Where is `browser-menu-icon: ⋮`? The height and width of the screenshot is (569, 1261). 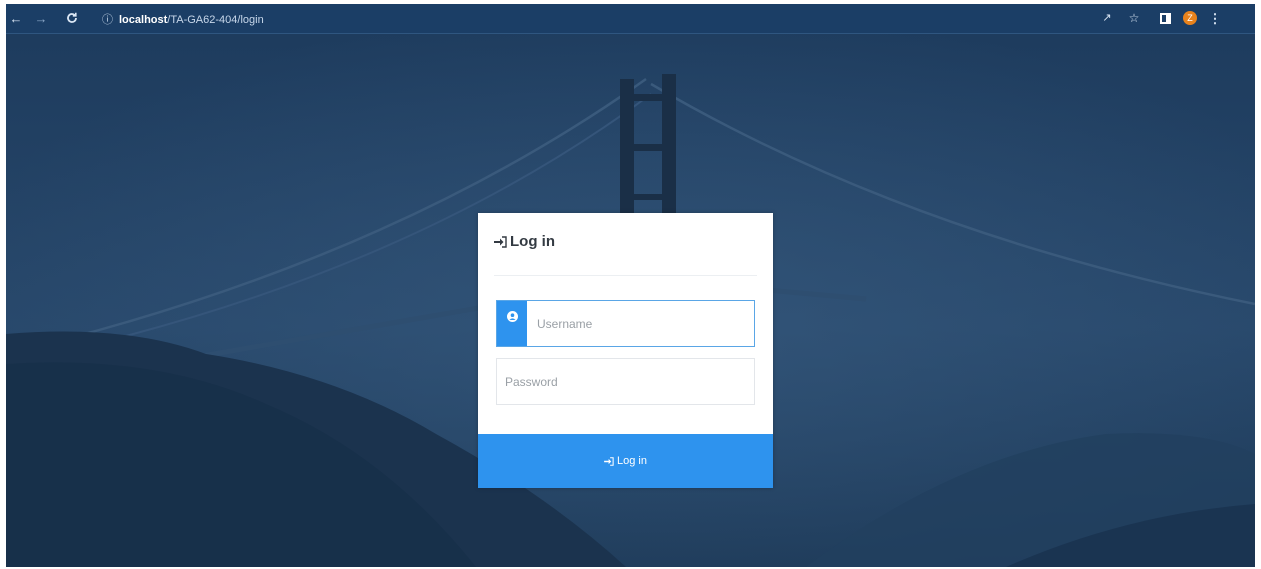
browser-menu-icon: ⋮ is located at coordinates (1215, 18).